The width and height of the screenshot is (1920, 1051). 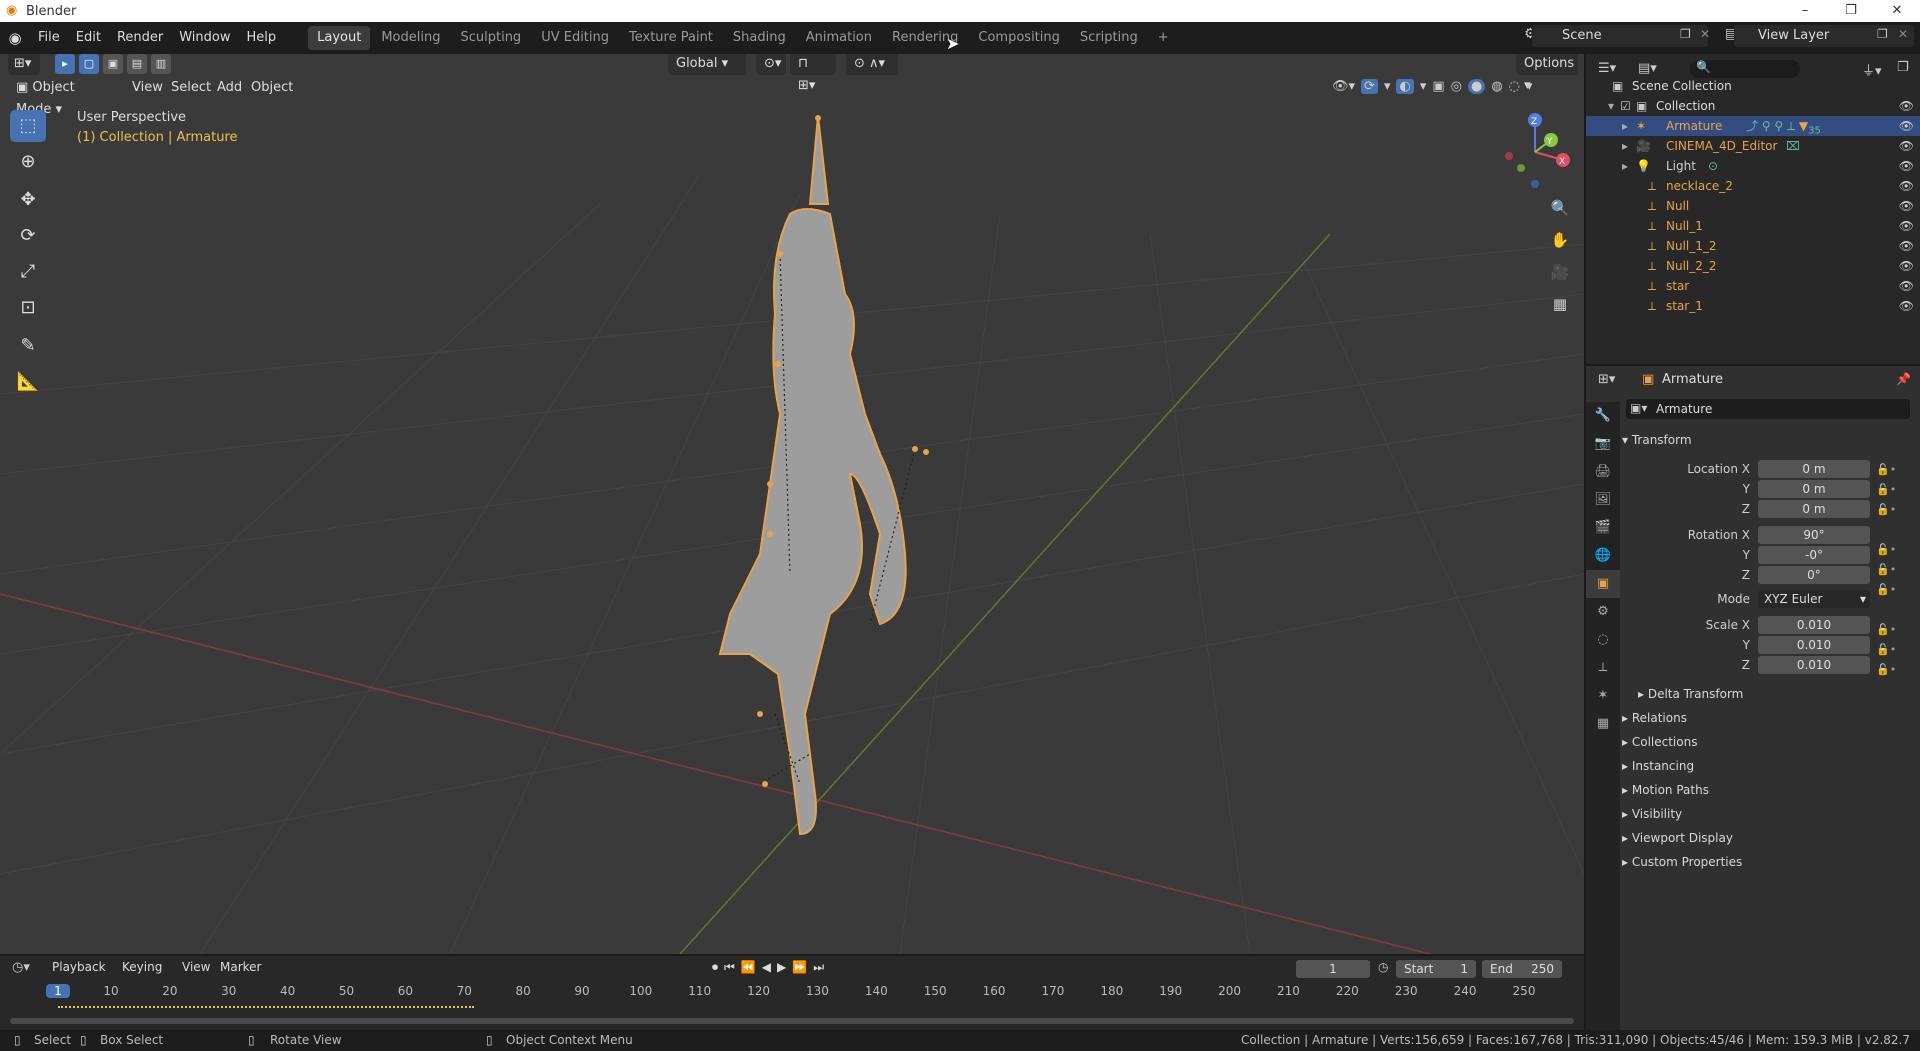 What do you see at coordinates (1163, 38) in the screenshot?
I see `add-workspace-button: +` at bounding box center [1163, 38].